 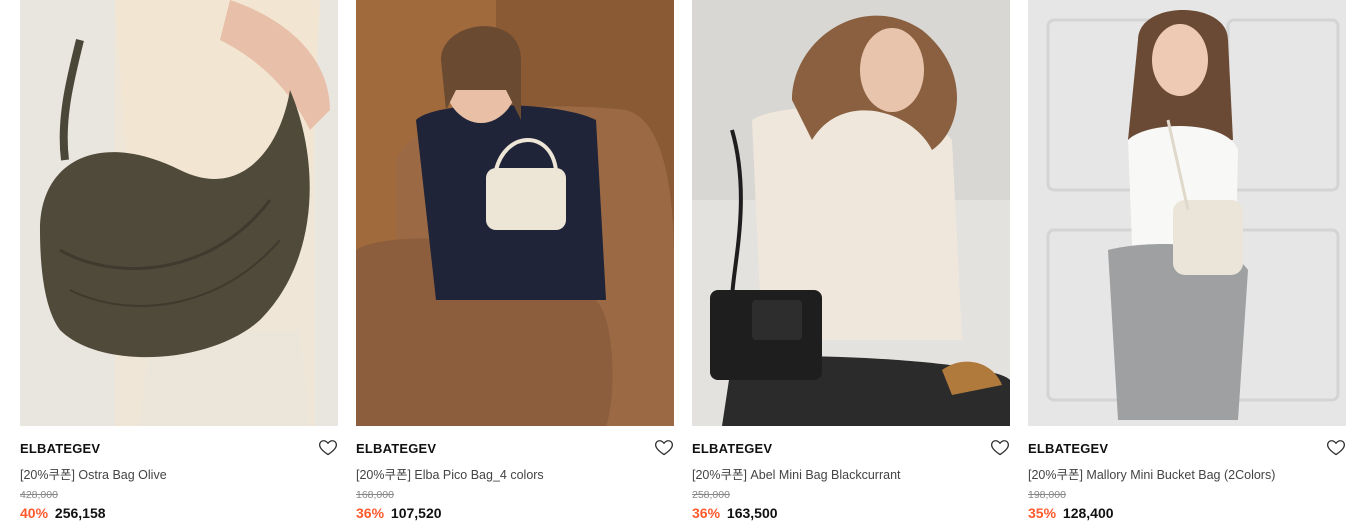 I want to click on original-price: 198,000, so click(x=1047, y=495).